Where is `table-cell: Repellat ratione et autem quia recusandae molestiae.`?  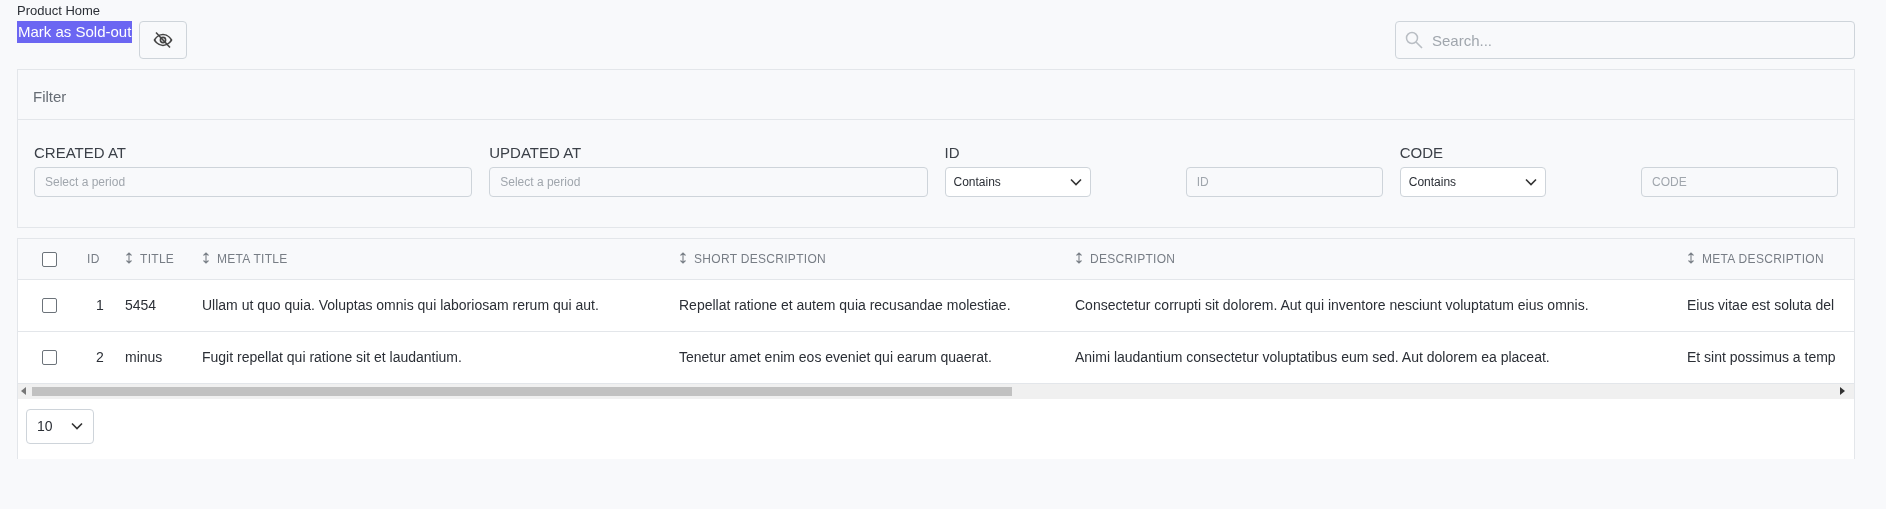 table-cell: Repellat ratione et autem quia recusandae molestiae. is located at coordinates (845, 304).